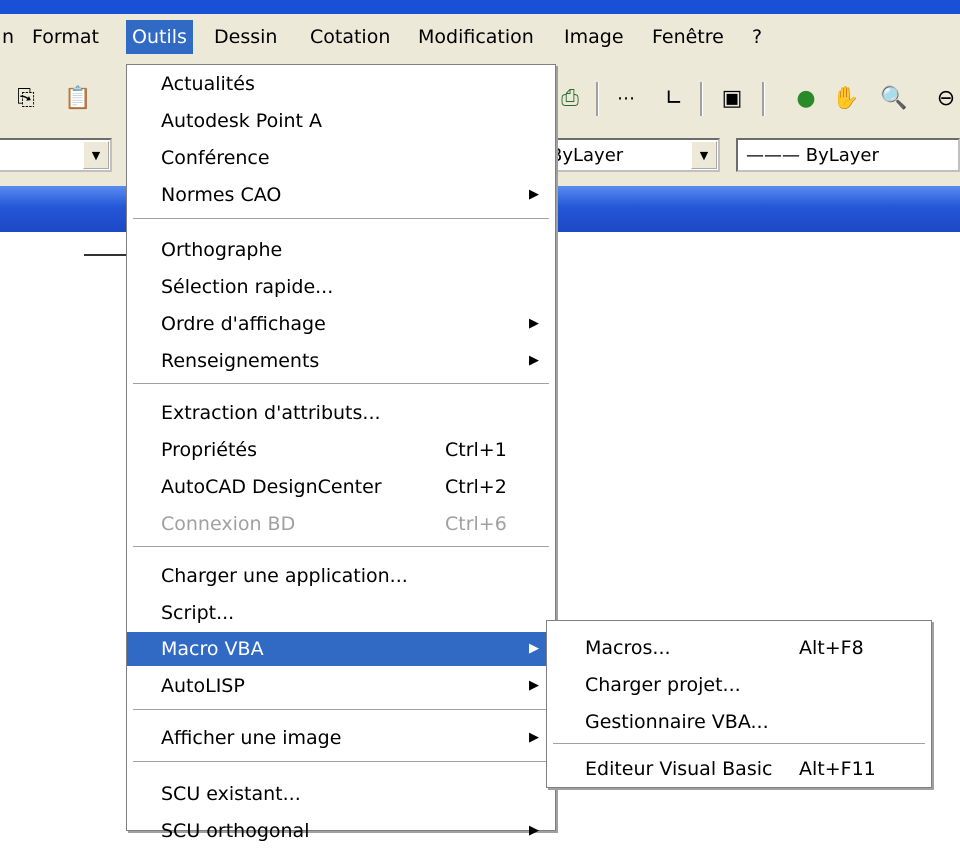  What do you see at coordinates (831, 648) in the screenshot?
I see `menu-shortcut: Alt+F8` at bounding box center [831, 648].